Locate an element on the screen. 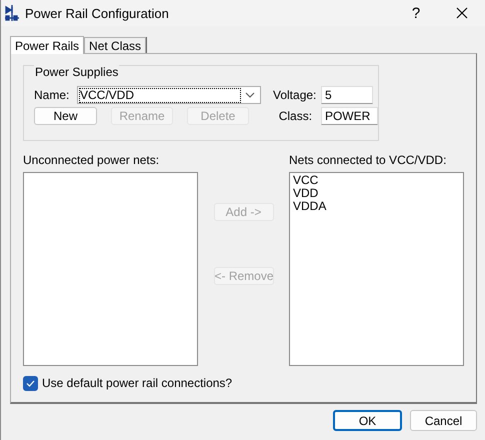  net-item: VCC is located at coordinates (376, 180).